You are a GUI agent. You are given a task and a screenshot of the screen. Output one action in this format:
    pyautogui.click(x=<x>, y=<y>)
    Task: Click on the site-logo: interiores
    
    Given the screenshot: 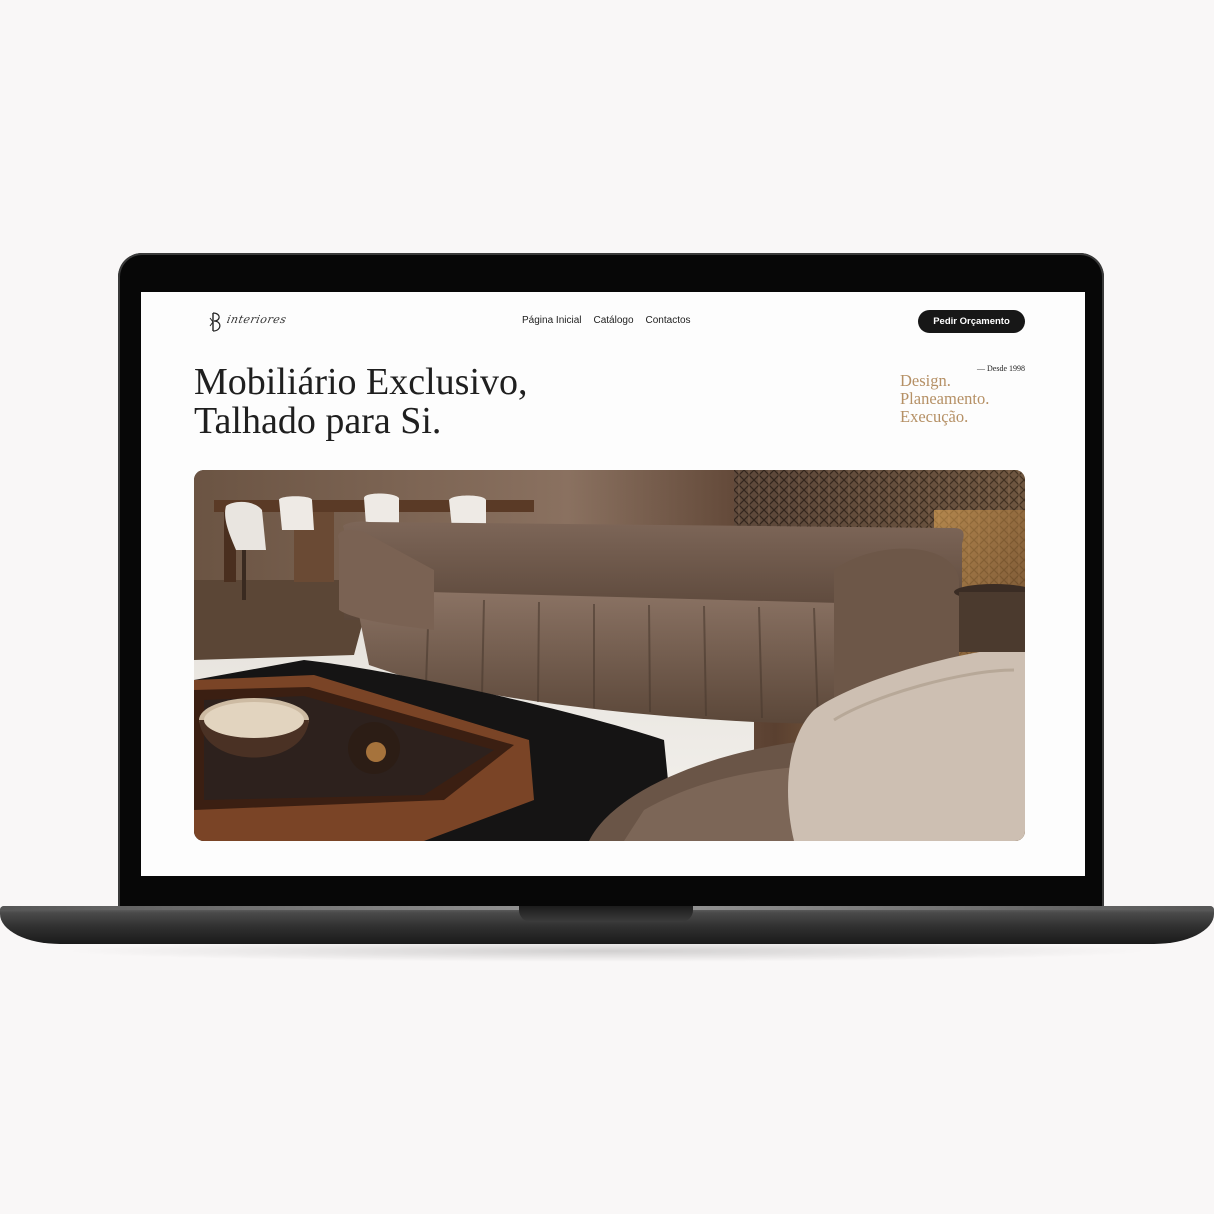 What is the action you would take?
    pyautogui.click(x=254, y=322)
    